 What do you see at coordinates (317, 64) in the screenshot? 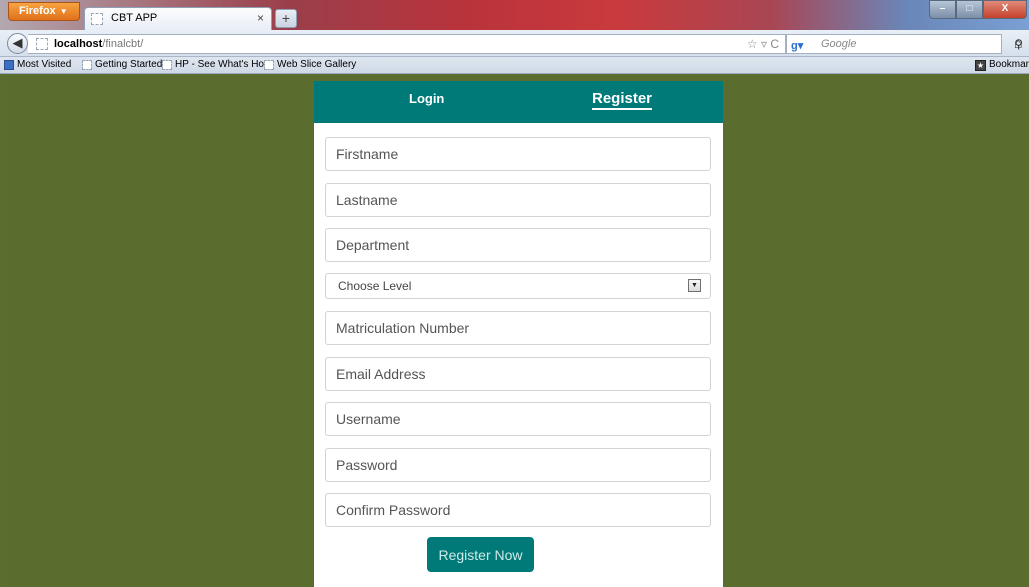
I see `bookmark-label: Web Slice Gallery` at bounding box center [317, 64].